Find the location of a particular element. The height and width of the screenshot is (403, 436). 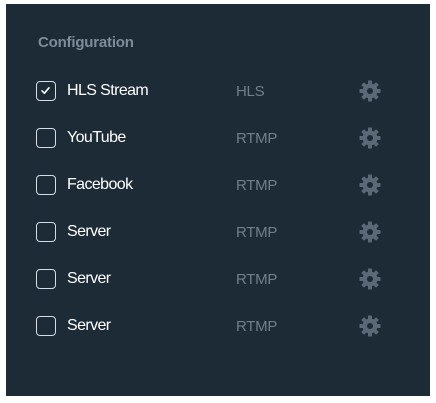

checkmark-icon is located at coordinates (45, 90).